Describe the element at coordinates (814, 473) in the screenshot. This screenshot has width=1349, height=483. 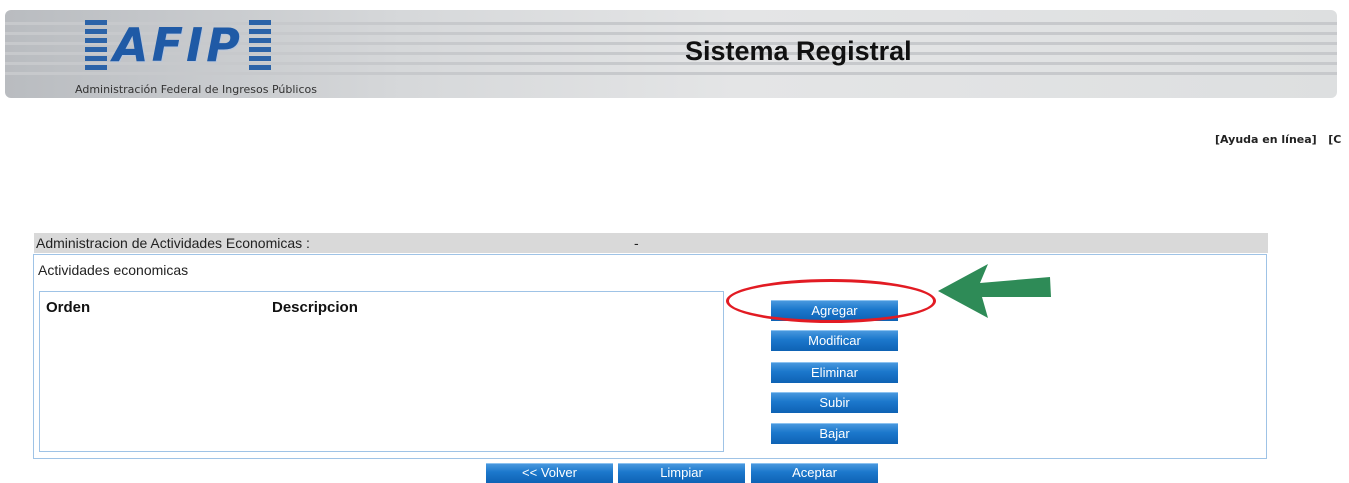
I see `aceptar-button: Aceptar` at that location.